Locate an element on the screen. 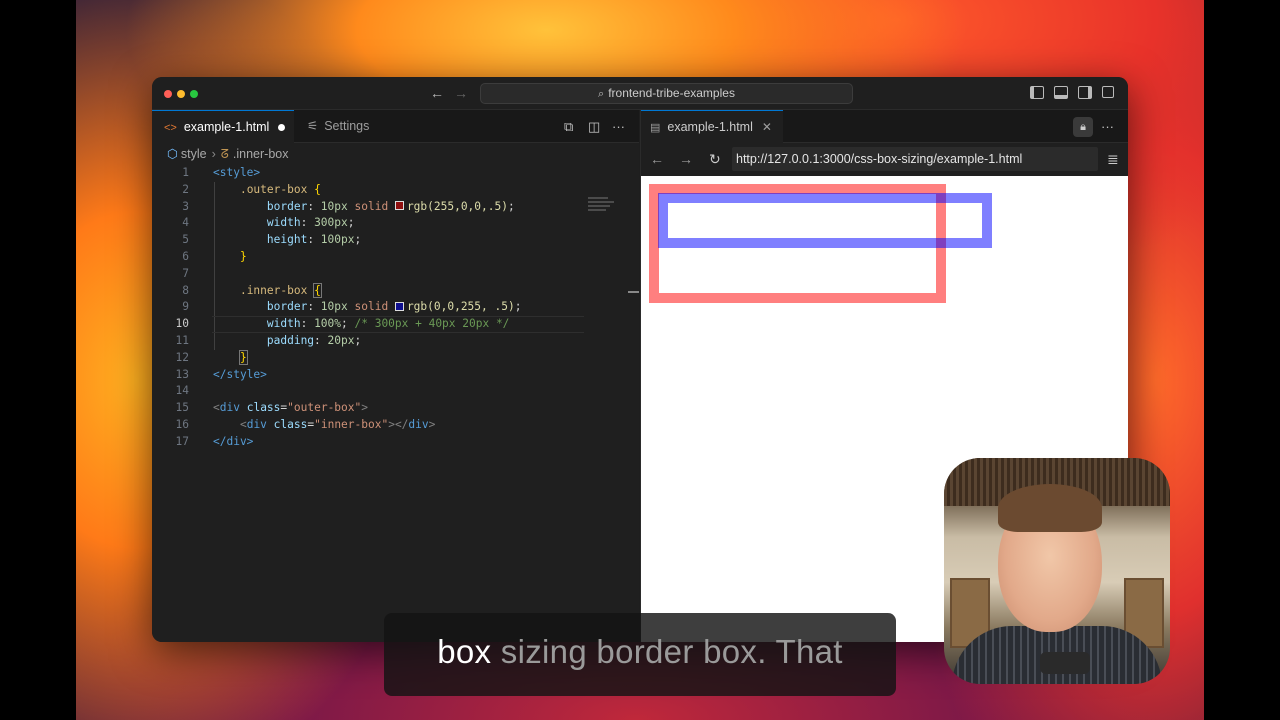 Image resolution: width=1280 pixels, height=720 pixels. code-line: 16 <div class="inner-box"></div> is located at coordinates (305, 424).